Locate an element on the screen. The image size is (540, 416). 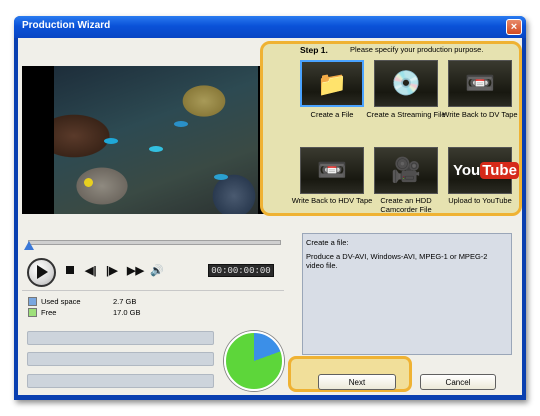
create-file-option: 📁 is located at coordinates (332, 83).